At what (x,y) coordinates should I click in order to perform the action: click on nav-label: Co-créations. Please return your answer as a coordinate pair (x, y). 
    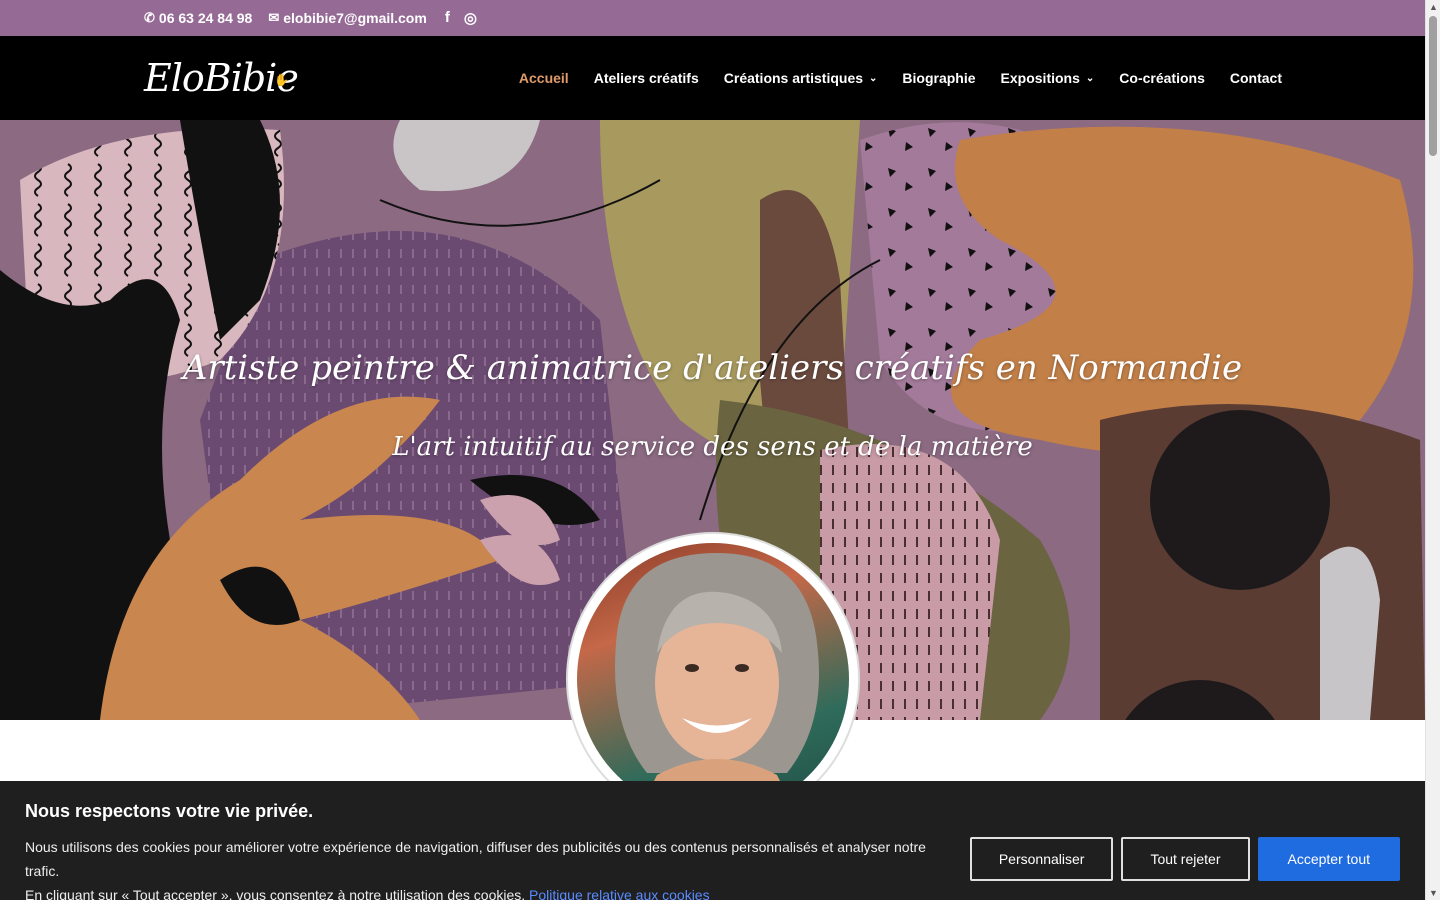
    Looking at the image, I should click on (1162, 78).